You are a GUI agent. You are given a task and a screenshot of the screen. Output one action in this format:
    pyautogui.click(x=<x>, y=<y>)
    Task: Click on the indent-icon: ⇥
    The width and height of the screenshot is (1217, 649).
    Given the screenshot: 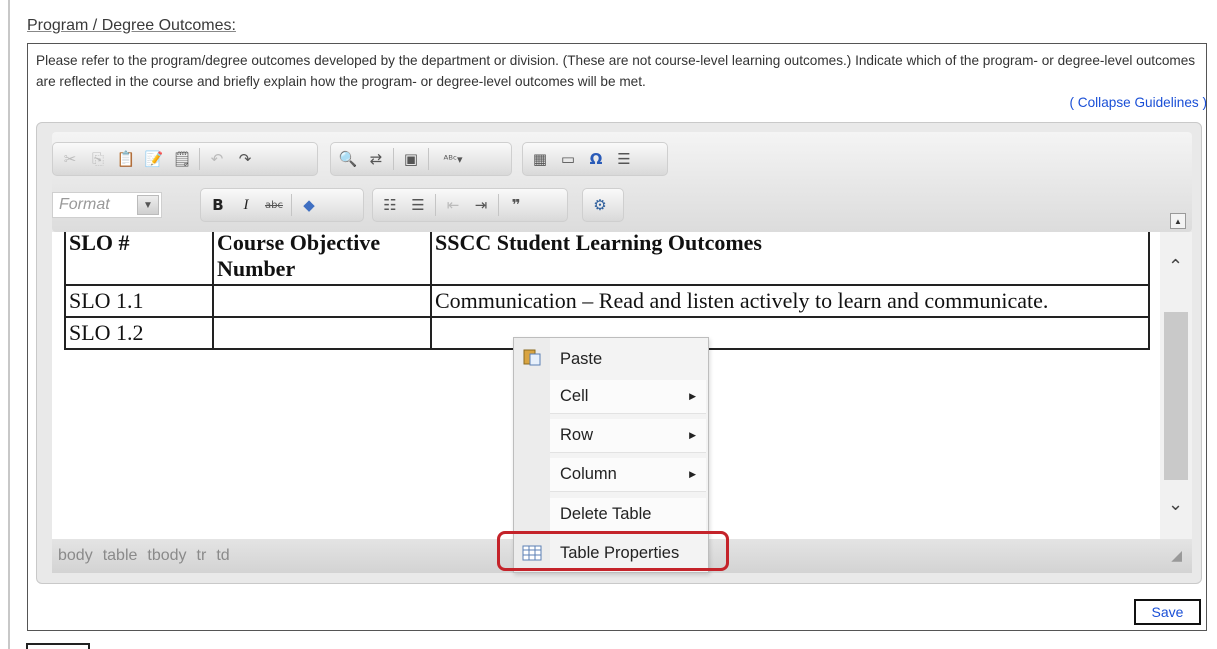 What is the action you would take?
    pyautogui.click(x=481, y=205)
    